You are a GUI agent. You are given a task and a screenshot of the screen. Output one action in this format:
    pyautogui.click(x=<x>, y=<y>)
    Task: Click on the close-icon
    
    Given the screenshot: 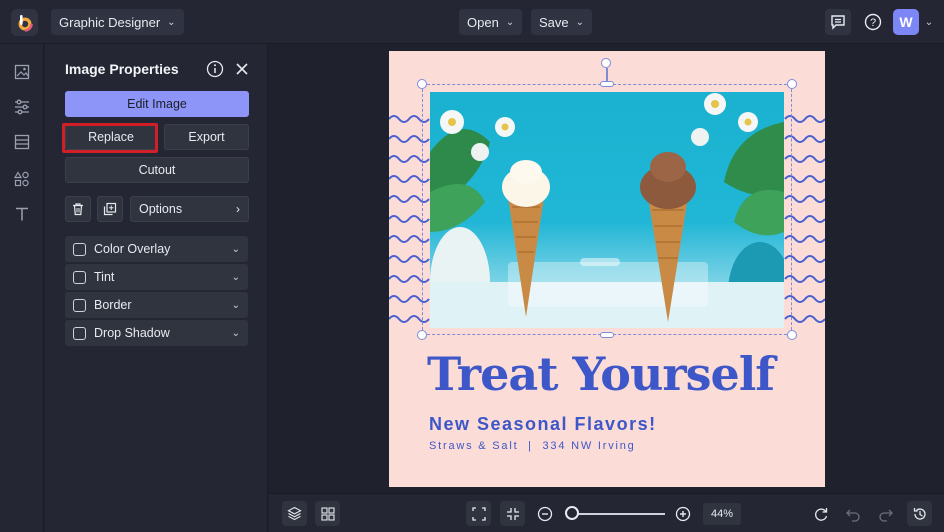 What is the action you would take?
    pyautogui.click(x=242, y=69)
    